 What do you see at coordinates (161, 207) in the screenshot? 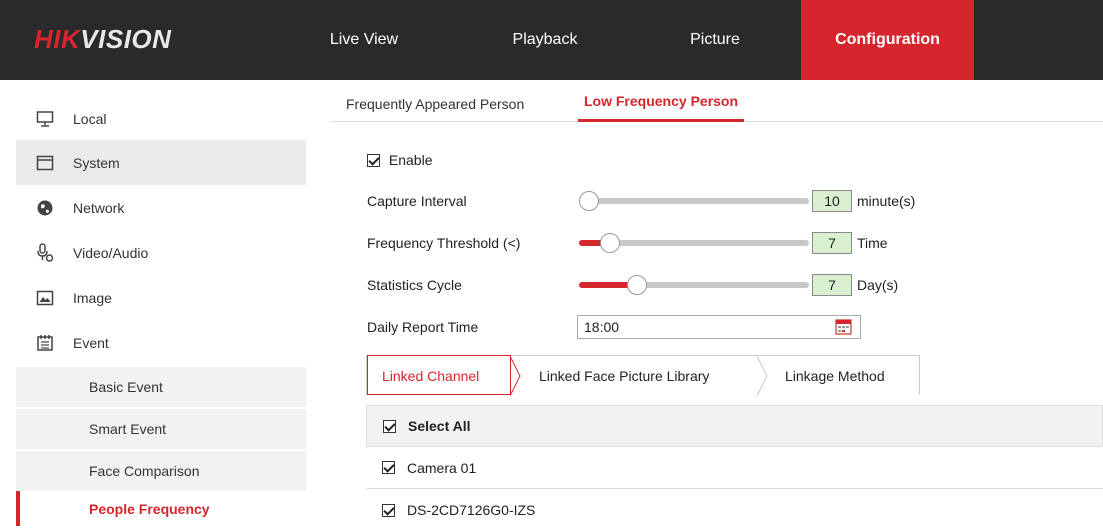
I see `sidebar-item-network: Network` at bounding box center [161, 207].